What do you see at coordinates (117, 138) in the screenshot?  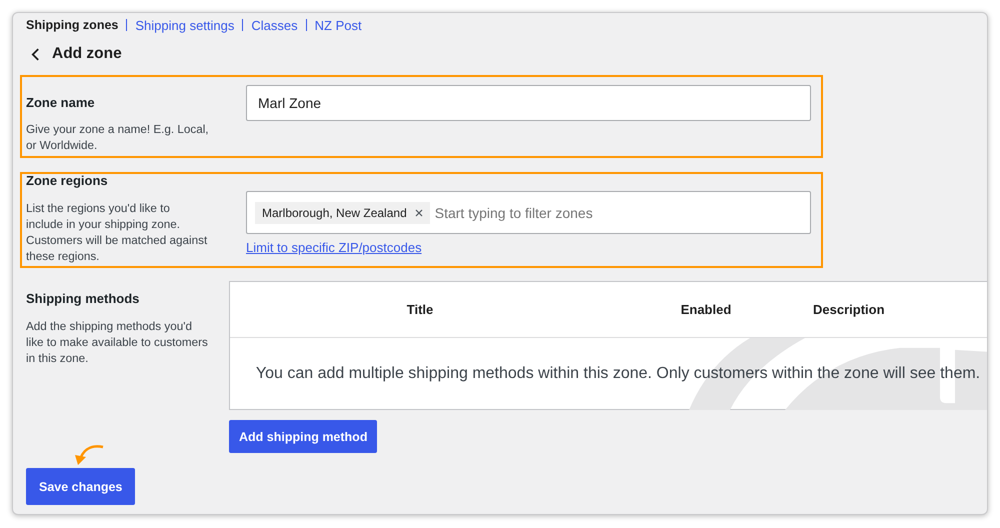 I see `field-description: Give your zone a name! E.g. Local, or Worldwide.` at bounding box center [117, 138].